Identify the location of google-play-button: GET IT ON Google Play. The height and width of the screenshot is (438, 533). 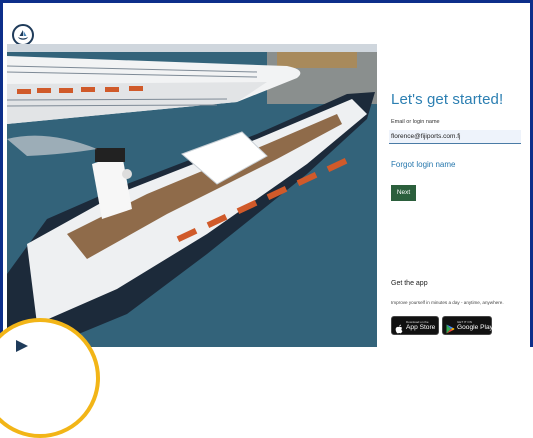
(467, 325).